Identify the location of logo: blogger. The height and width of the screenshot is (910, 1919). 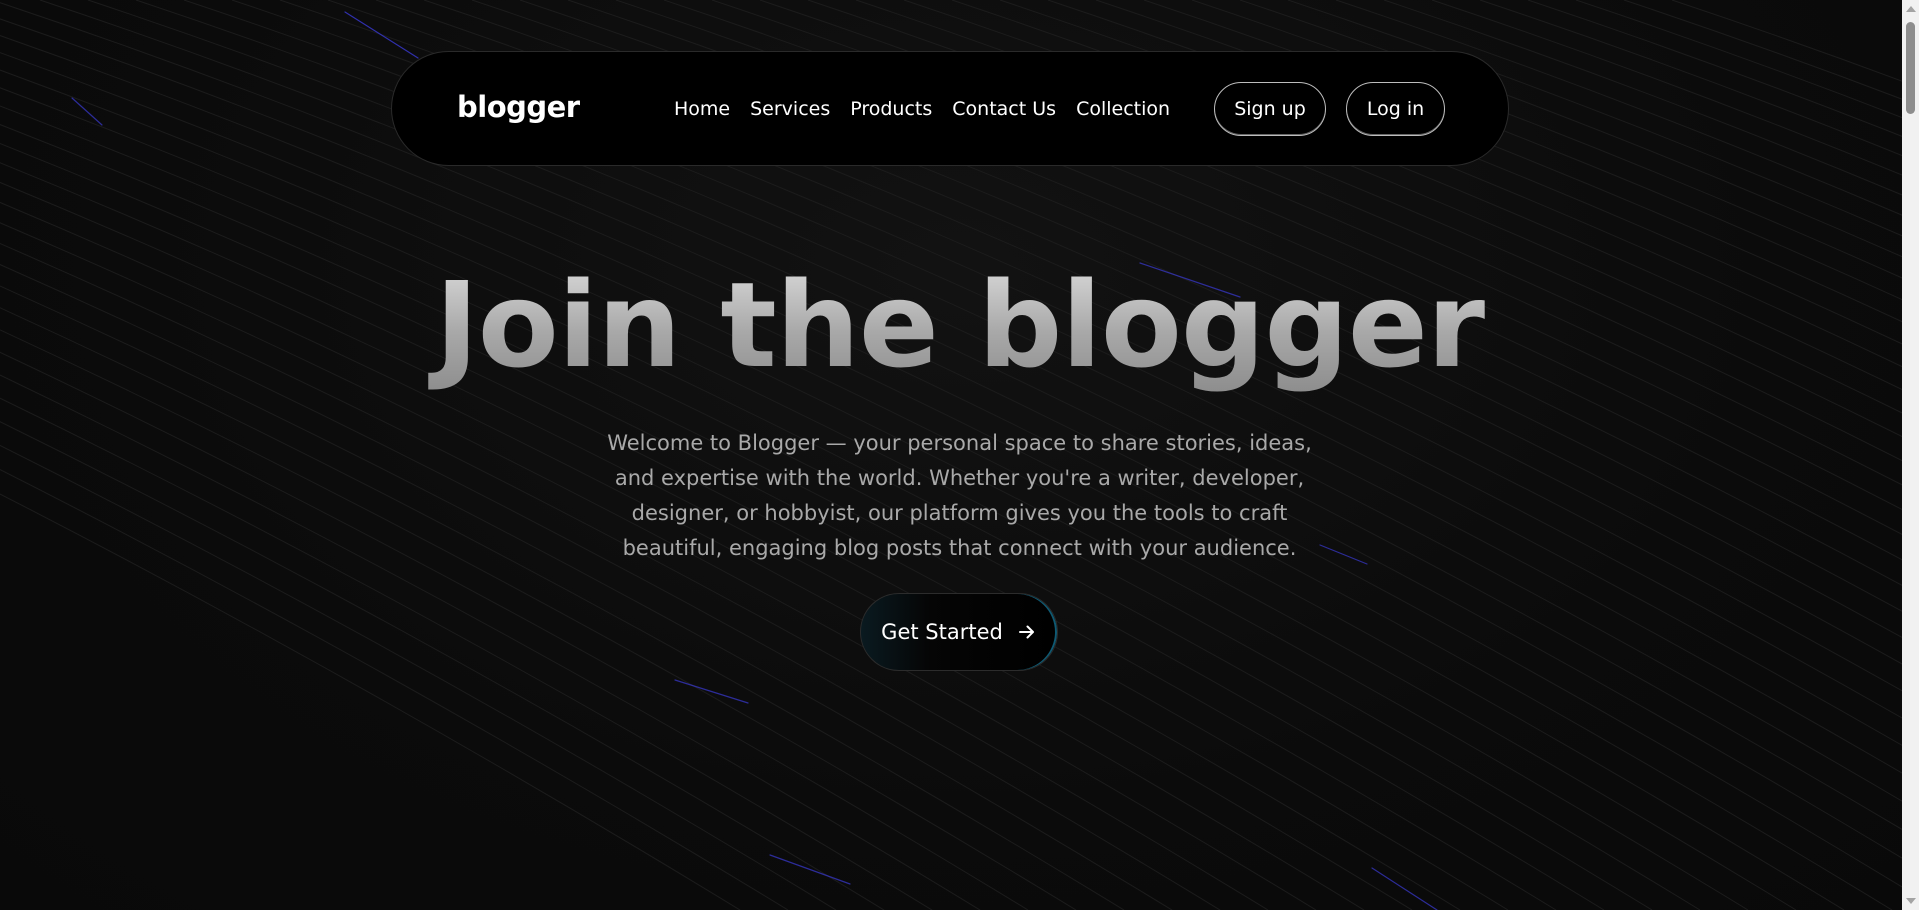
(518, 107).